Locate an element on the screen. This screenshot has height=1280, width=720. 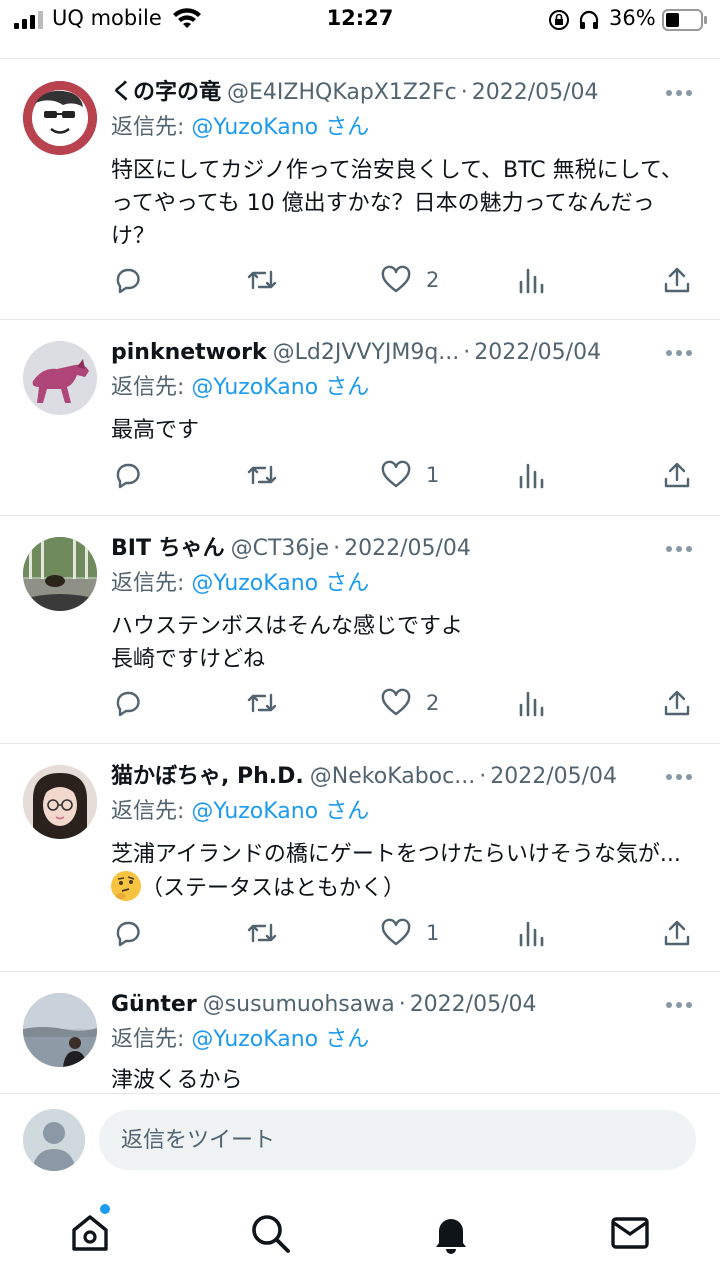
nav-search is located at coordinates (270, 1233).